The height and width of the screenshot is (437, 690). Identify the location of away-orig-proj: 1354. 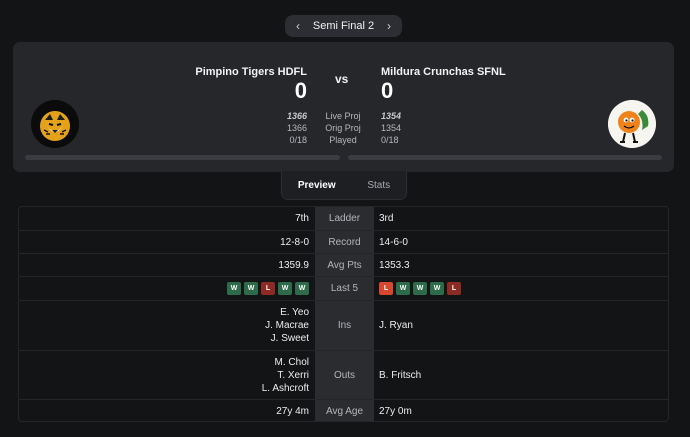
(391, 128).